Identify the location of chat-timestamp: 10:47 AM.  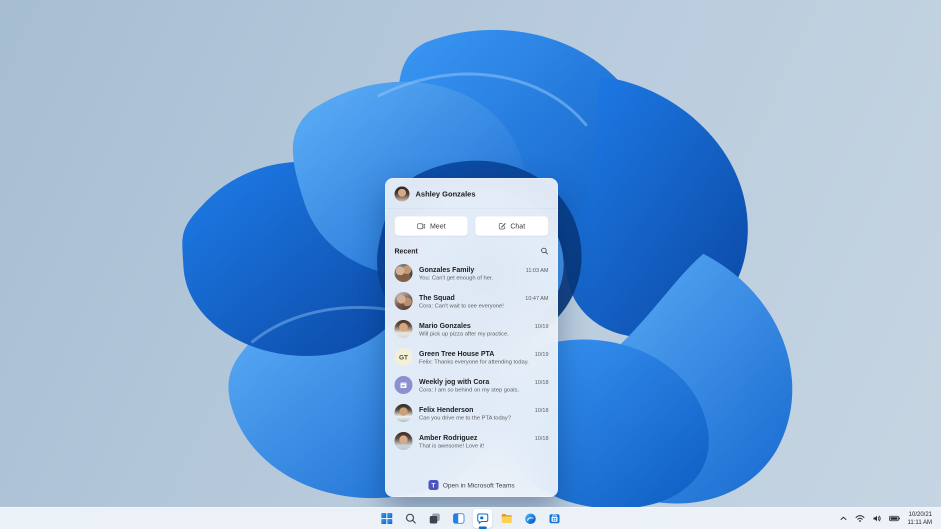
(537, 298).